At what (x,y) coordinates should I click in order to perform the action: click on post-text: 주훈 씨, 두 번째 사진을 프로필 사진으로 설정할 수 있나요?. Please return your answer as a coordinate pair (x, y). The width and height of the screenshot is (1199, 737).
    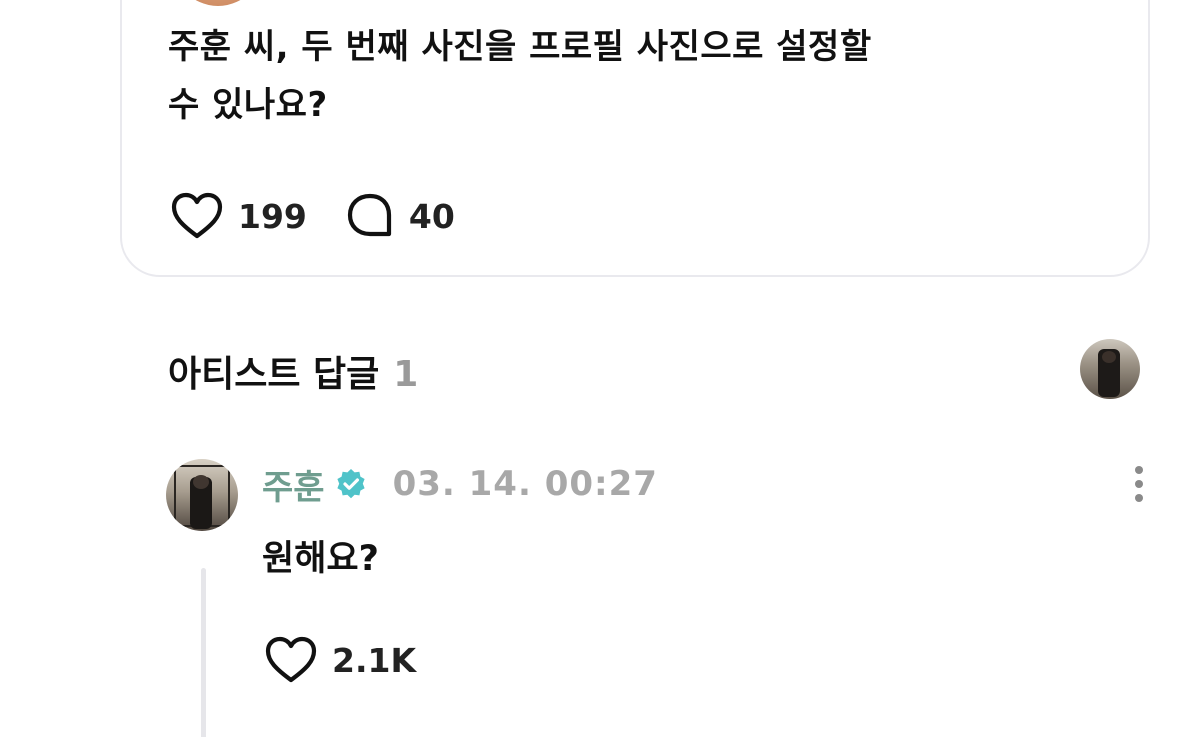
    Looking at the image, I should click on (608, 76).